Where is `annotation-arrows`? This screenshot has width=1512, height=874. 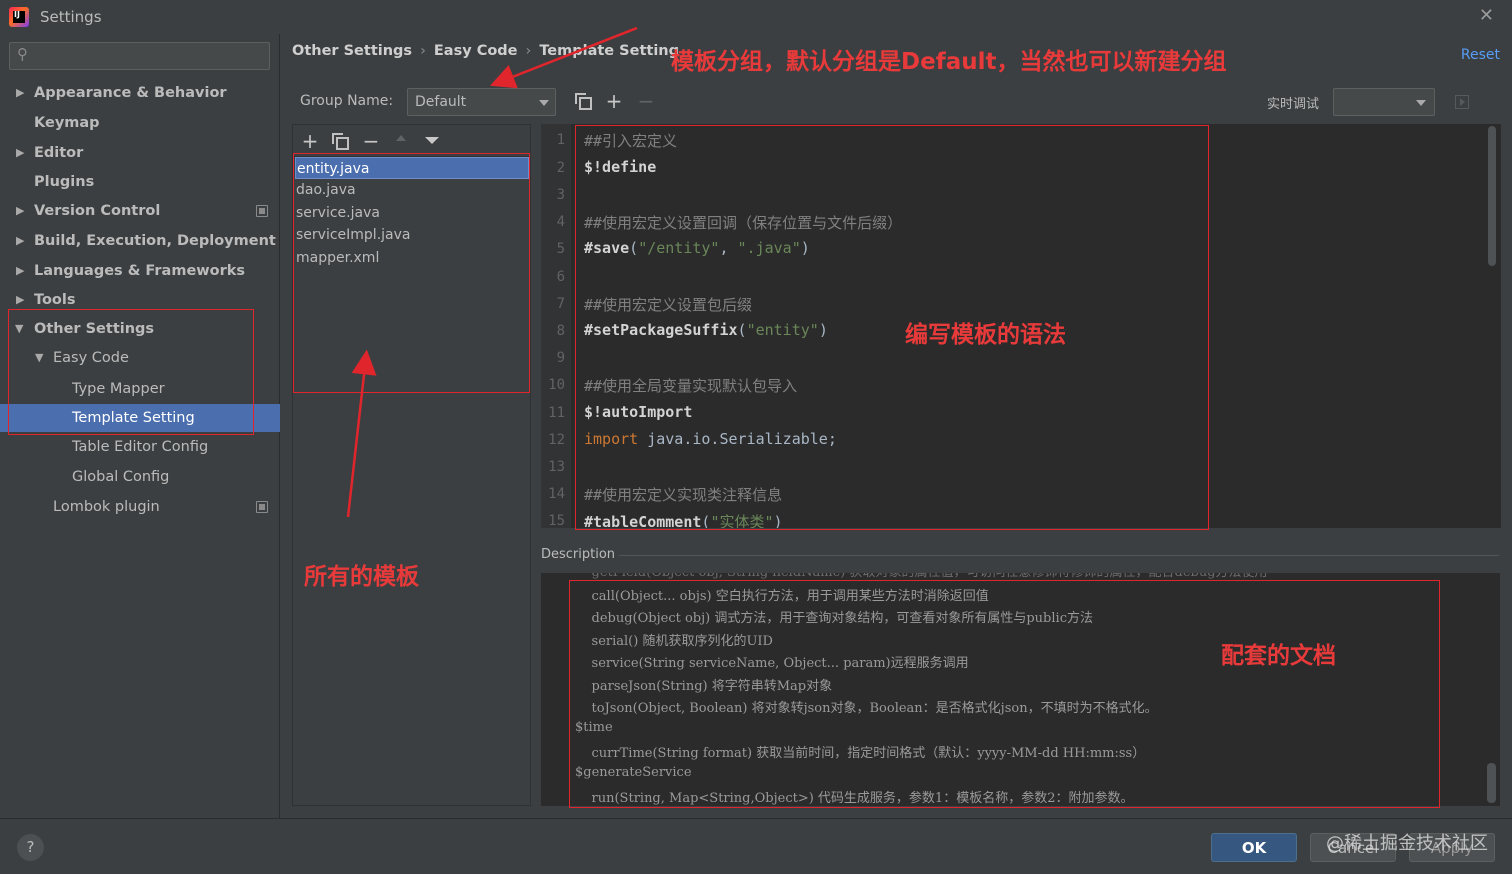
annotation-arrows is located at coordinates (492, 272).